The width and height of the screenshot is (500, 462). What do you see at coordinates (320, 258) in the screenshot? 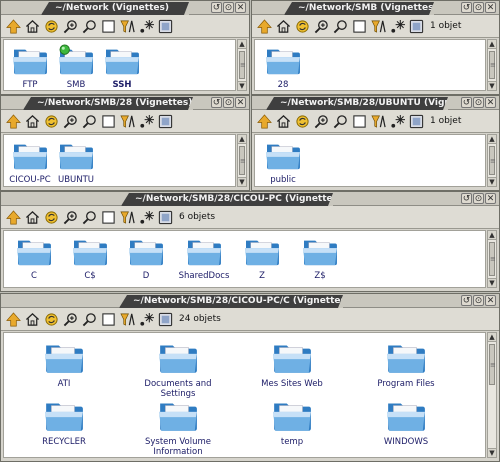
I see `folder-item: Z$` at bounding box center [320, 258].